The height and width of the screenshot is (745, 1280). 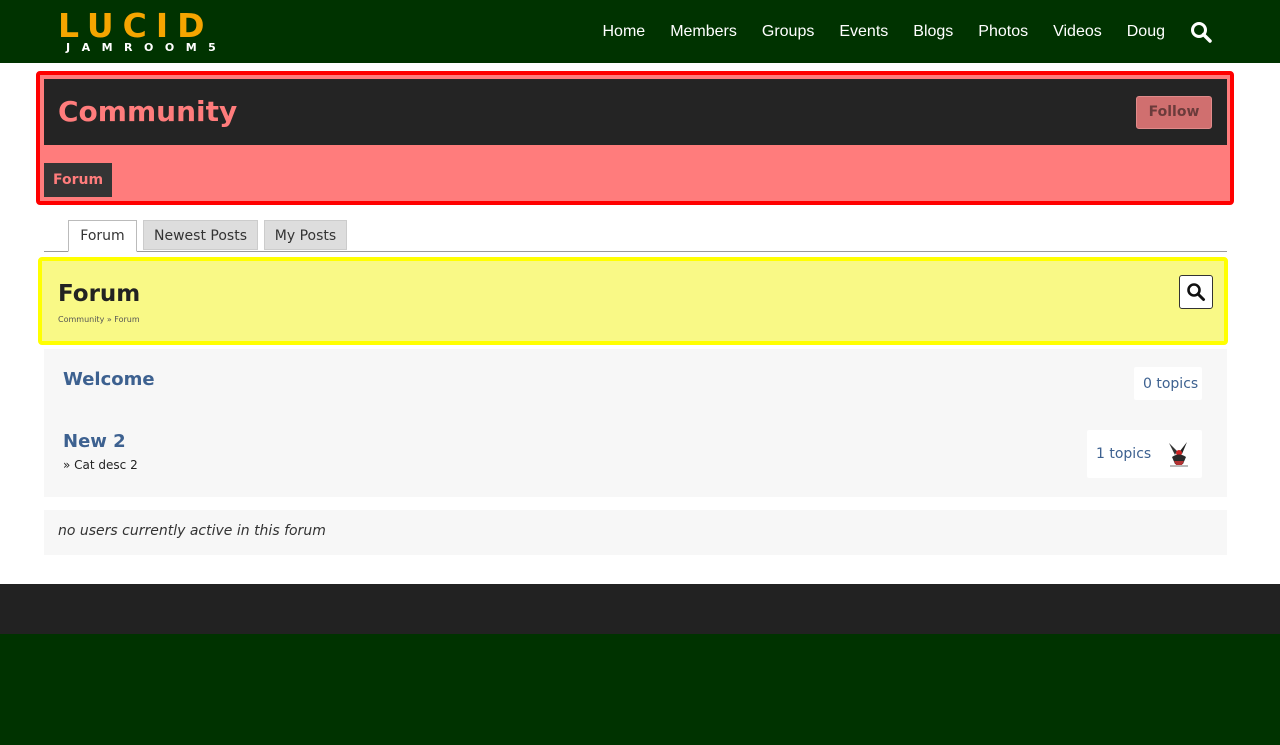 What do you see at coordinates (109, 380) in the screenshot?
I see `category-title: Welcome` at bounding box center [109, 380].